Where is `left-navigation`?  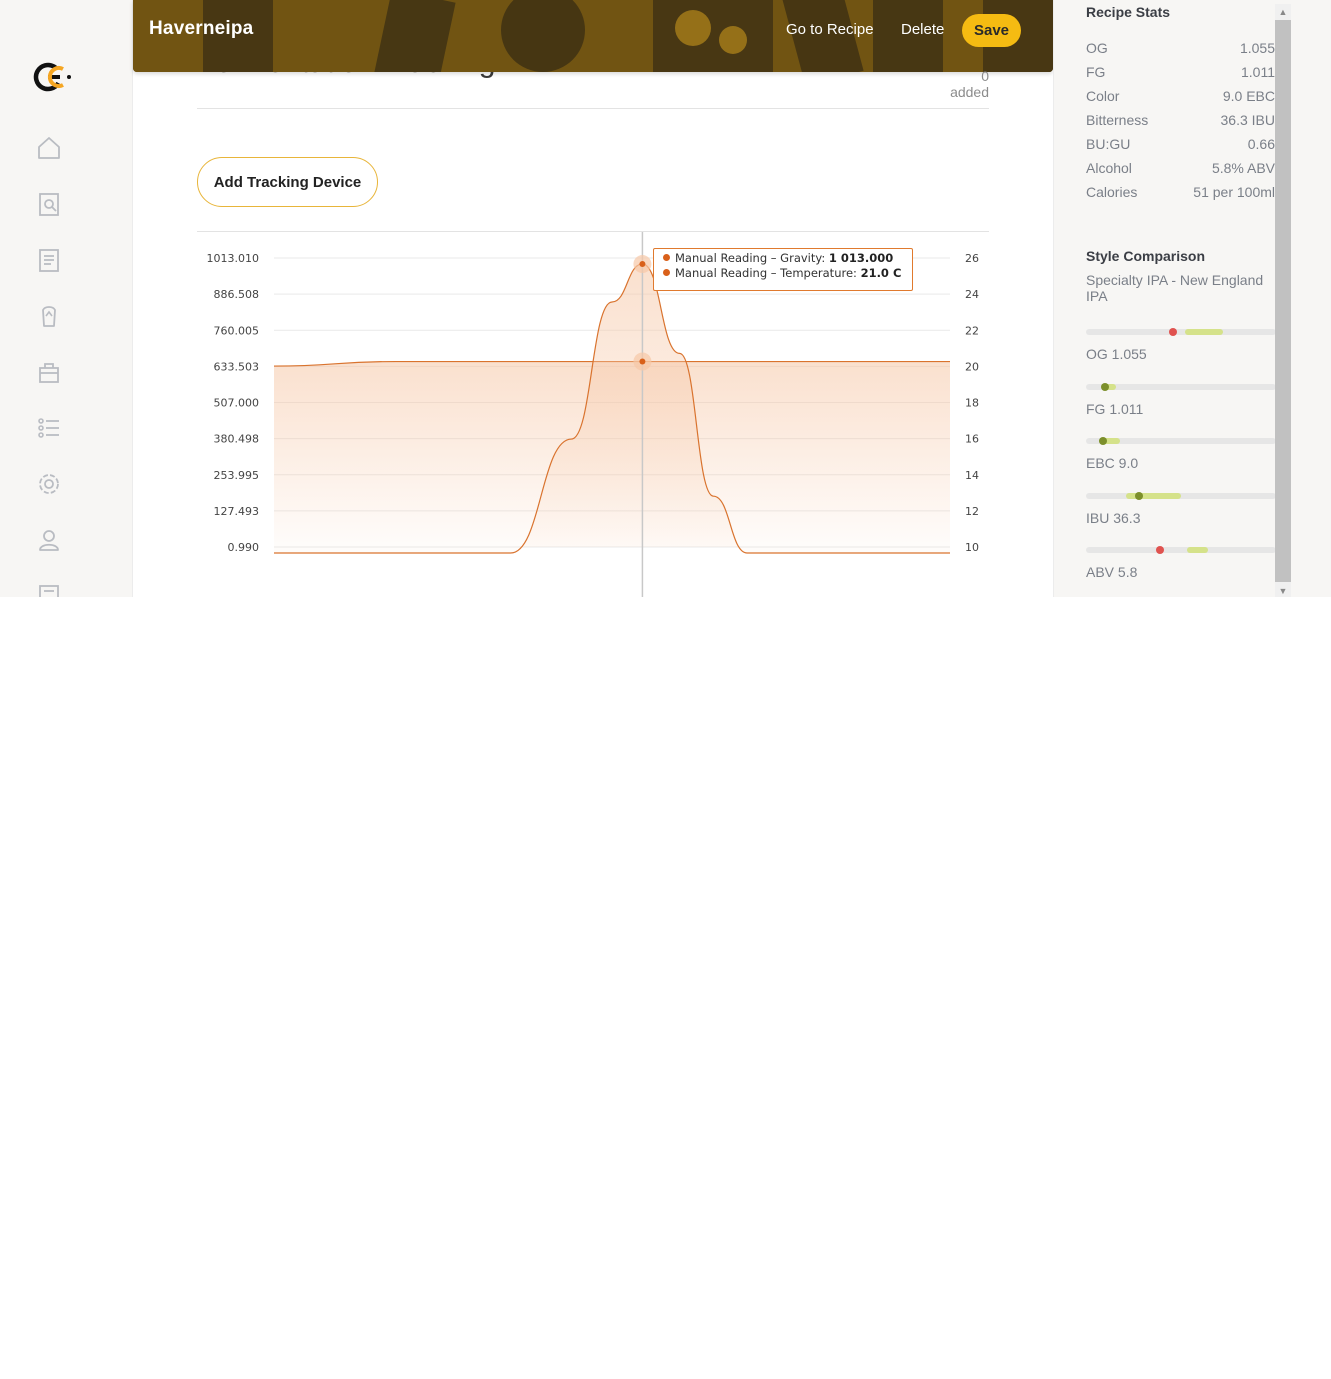
left-navigation is located at coordinates (66, 298).